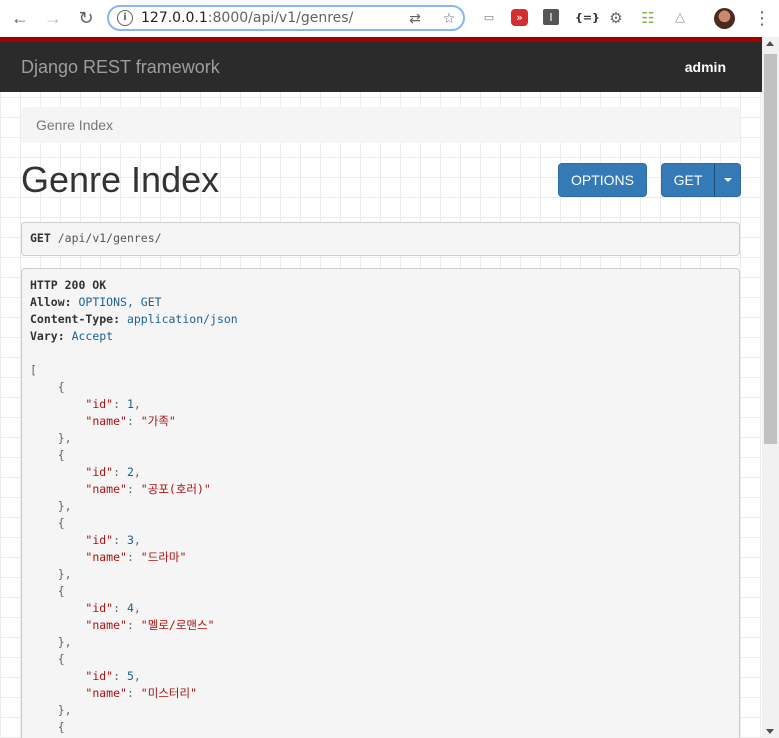 The image size is (779, 738). What do you see at coordinates (551, 17) in the screenshot?
I see `extension-dark-icon: I` at bounding box center [551, 17].